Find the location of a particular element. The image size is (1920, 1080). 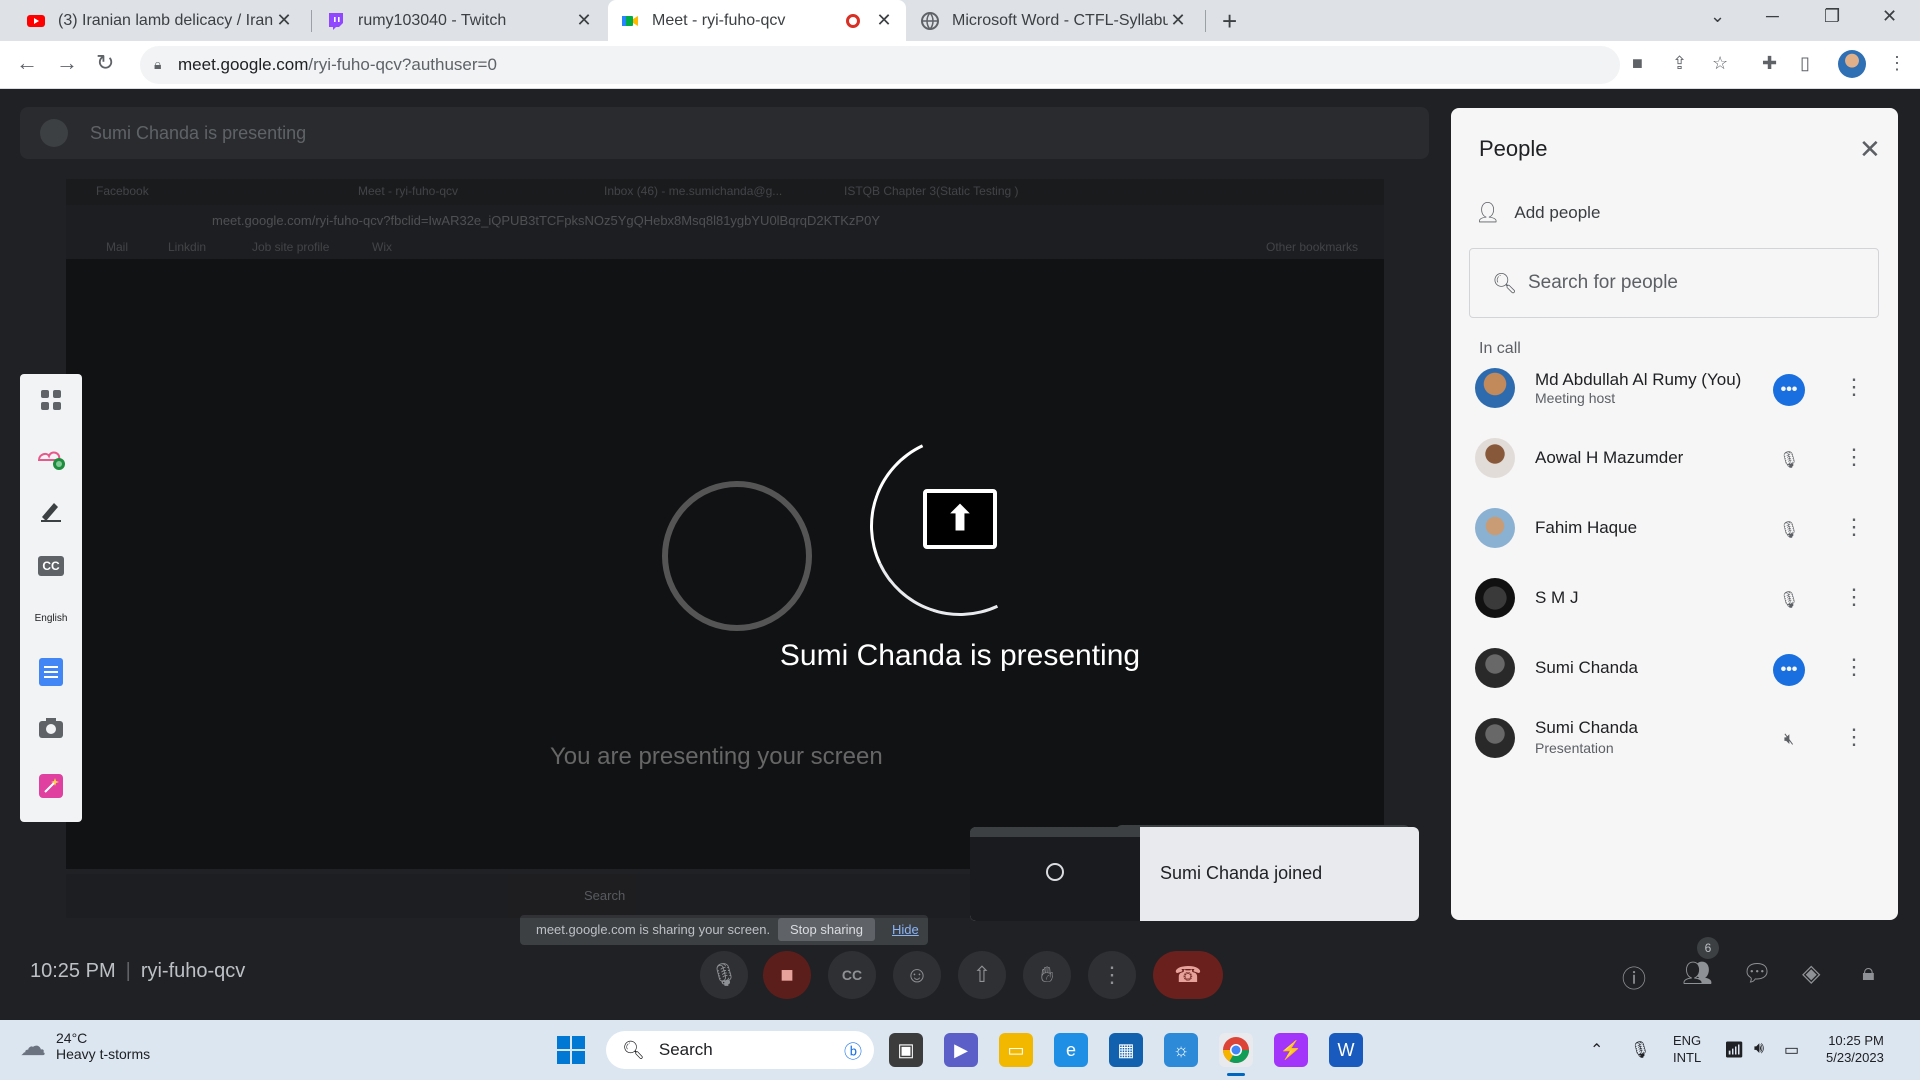

weather-widget: ☁ 24°C Heavy t-storms is located at coordinates (85, 1046).